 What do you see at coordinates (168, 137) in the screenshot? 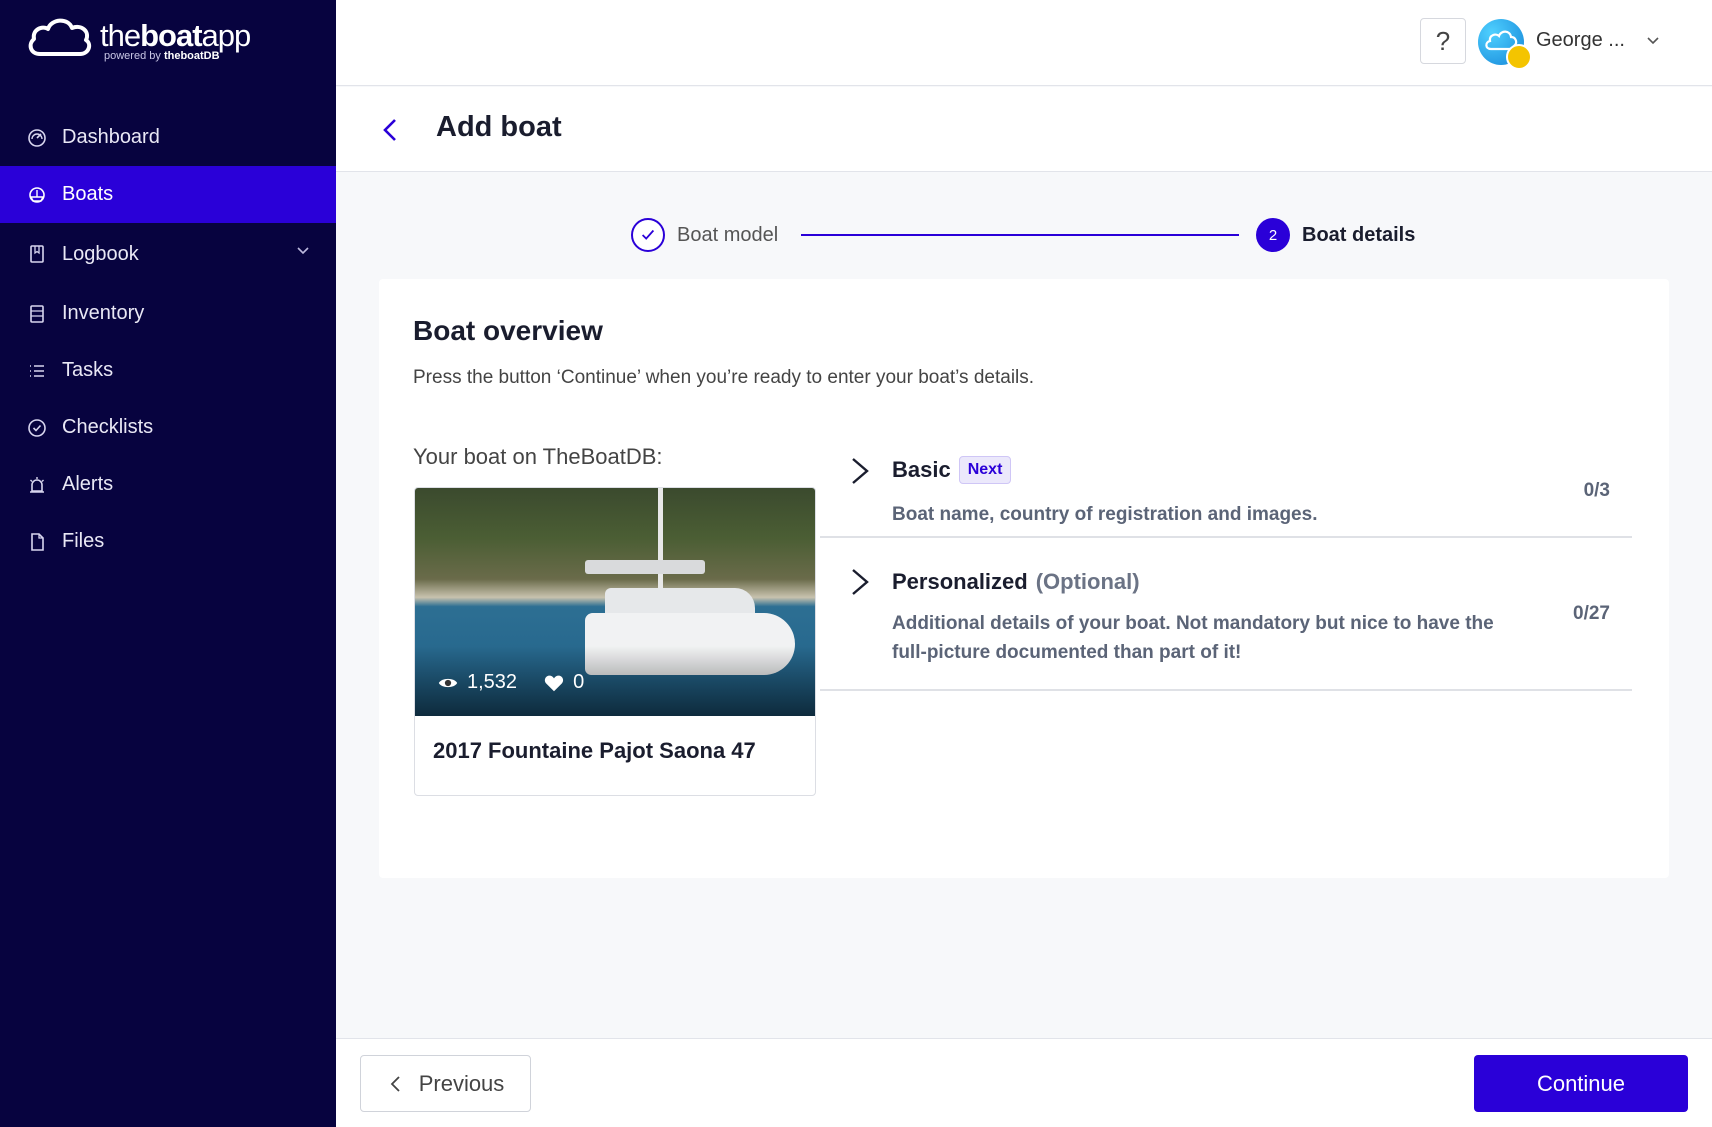
I see `sidebar-item-dashboard: Dashboard` at bounding box center [168, 137].